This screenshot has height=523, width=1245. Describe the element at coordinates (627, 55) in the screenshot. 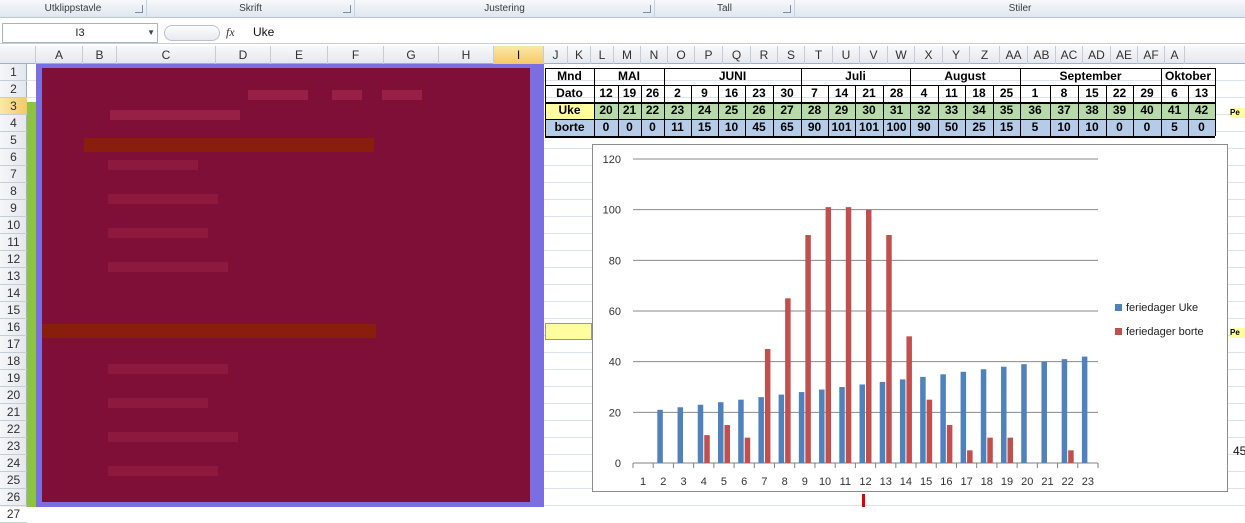

I see `column-header: M` at that location.